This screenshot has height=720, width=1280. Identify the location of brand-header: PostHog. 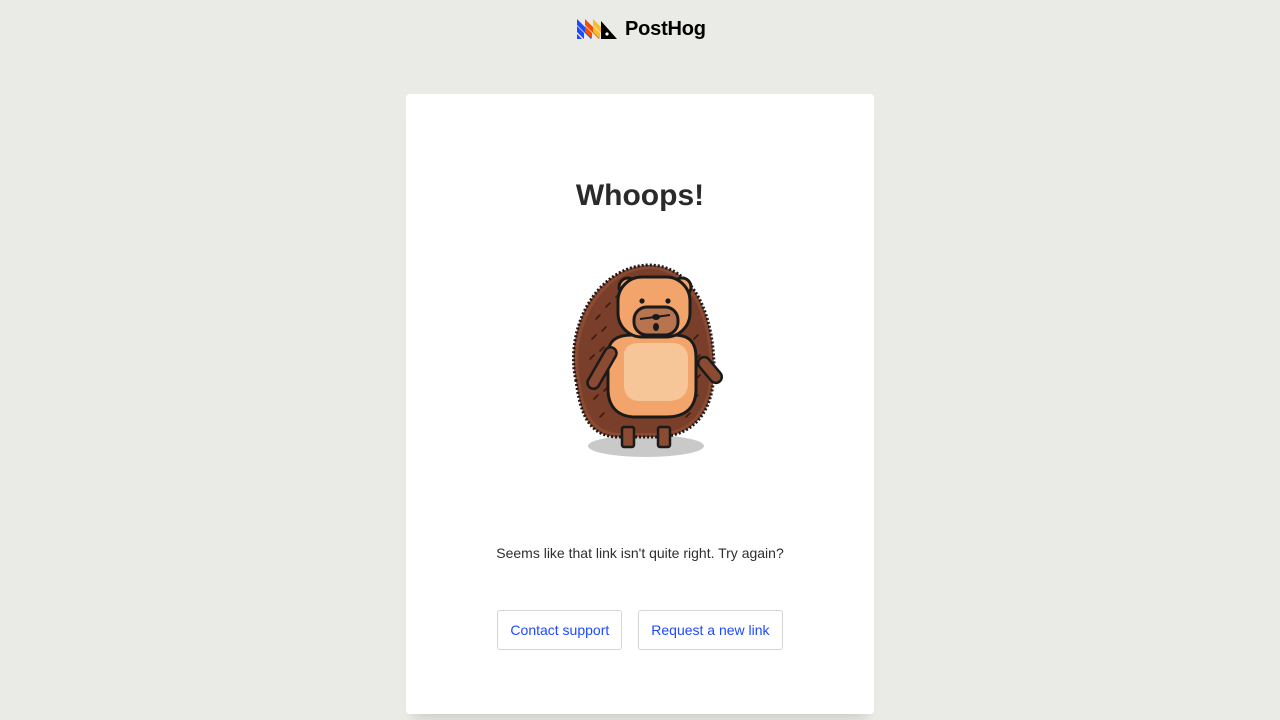
(641, 29).